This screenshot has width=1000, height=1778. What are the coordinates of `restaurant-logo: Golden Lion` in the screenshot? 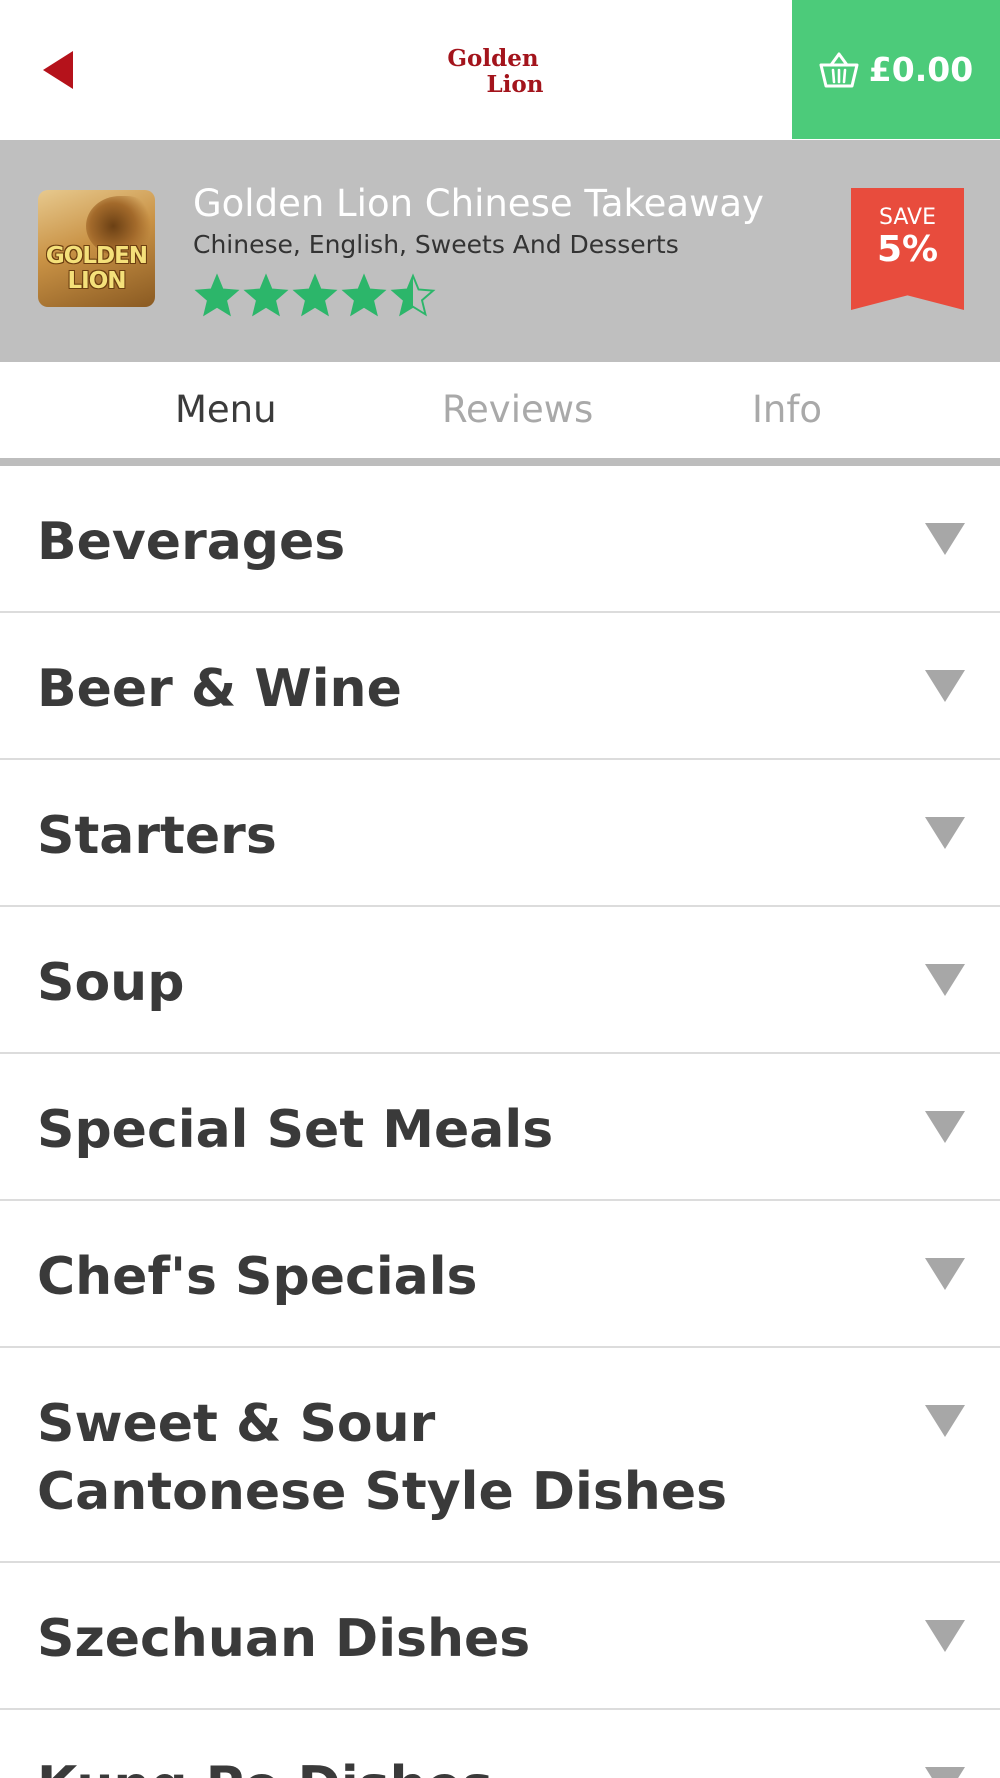 It's located at (500, 74).